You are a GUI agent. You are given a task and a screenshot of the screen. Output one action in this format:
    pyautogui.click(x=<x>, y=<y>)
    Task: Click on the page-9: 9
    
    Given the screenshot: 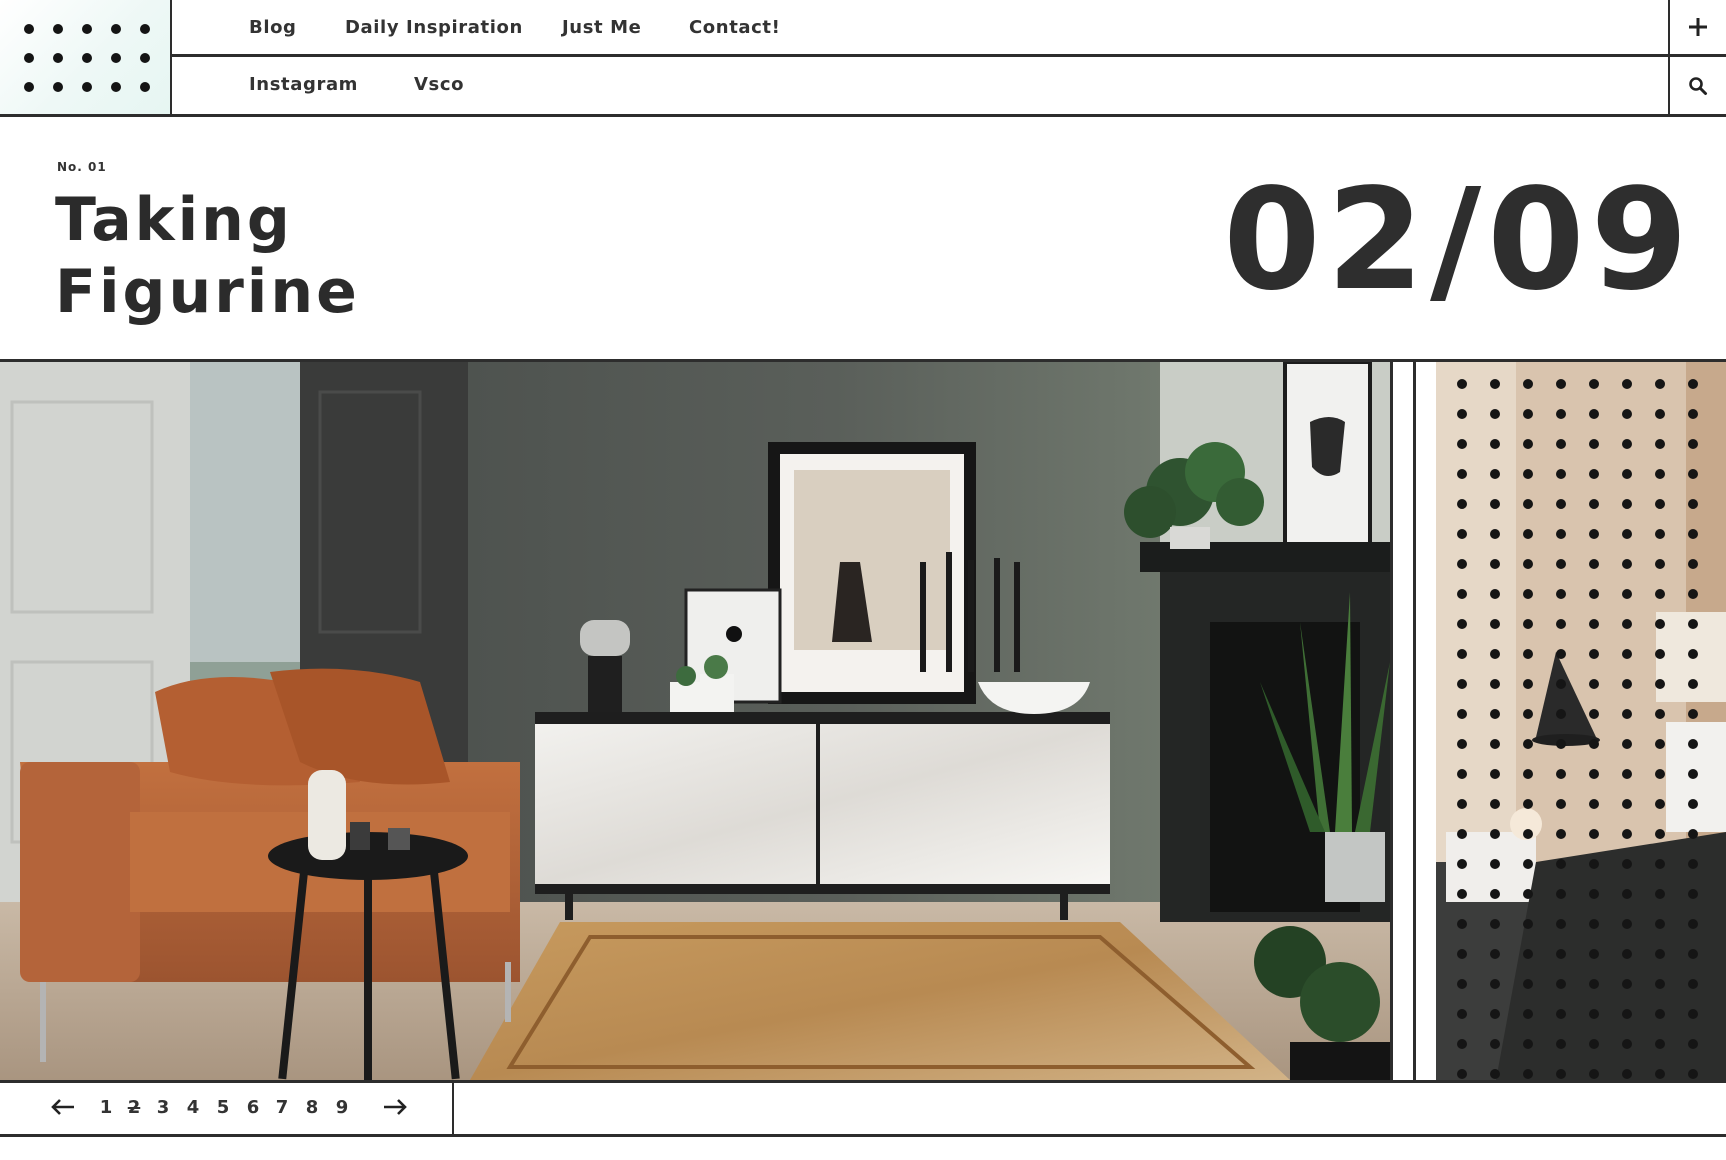 What is the action you would take?
    pyautogui.click(x=342, y=1107)
    